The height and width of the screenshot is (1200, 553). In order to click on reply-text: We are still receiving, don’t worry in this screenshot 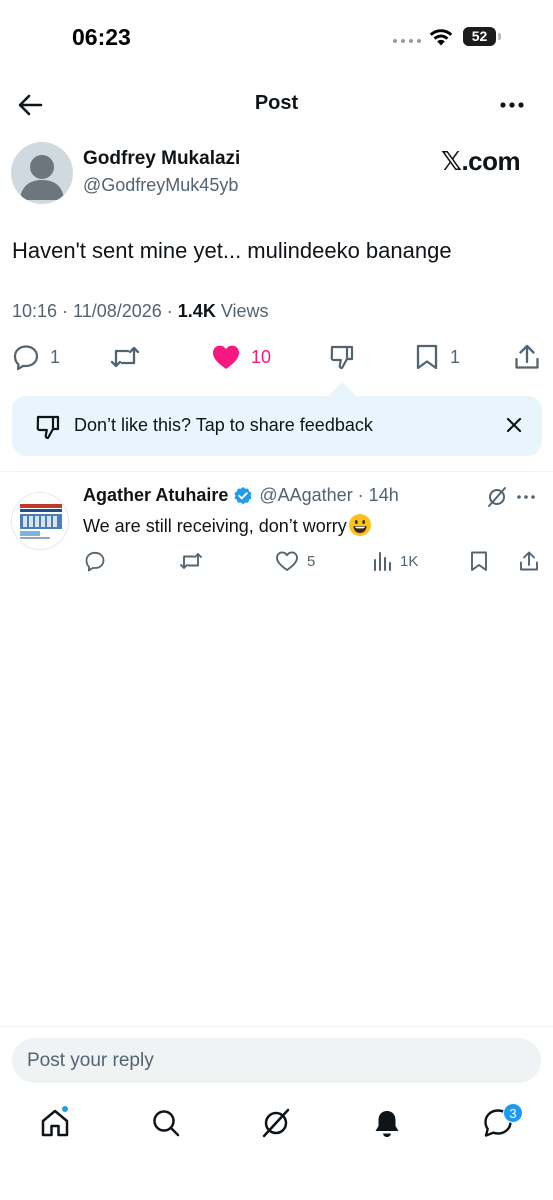, I will do `click(227, 525)`.